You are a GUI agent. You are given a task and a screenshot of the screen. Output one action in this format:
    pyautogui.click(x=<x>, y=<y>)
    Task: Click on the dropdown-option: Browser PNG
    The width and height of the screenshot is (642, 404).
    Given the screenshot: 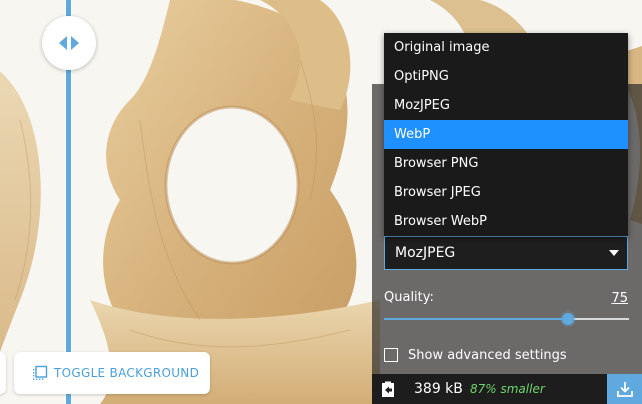 What is the action you would take?
    pyautogui.click(x=506, y=163)
    